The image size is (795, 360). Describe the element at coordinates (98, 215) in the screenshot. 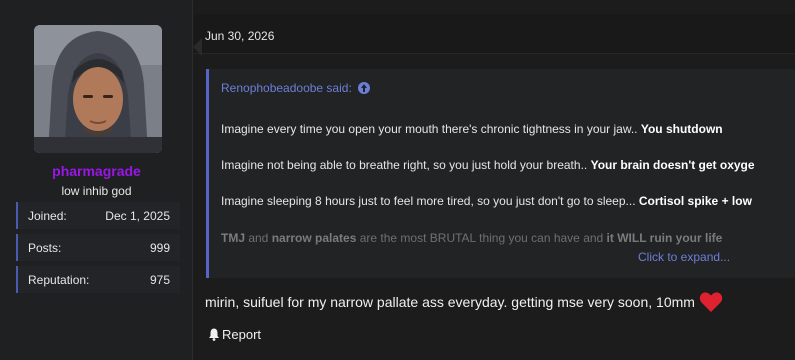

I see `stat-joined: Joined: Dec 1, 2025` at that location.